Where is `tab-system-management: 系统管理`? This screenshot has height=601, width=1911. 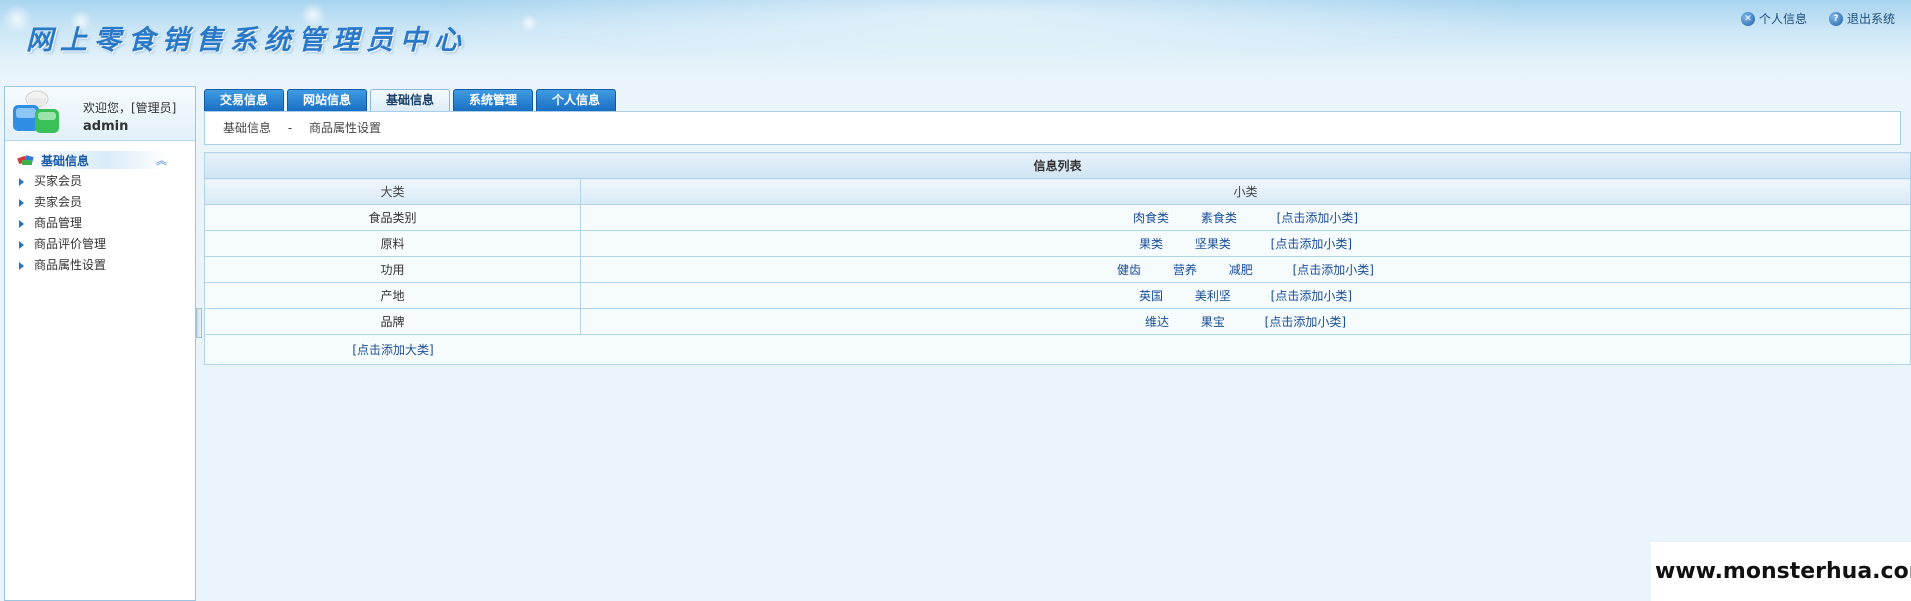 tab-system-management: 系统管理 is located at coordinates (493, 100).